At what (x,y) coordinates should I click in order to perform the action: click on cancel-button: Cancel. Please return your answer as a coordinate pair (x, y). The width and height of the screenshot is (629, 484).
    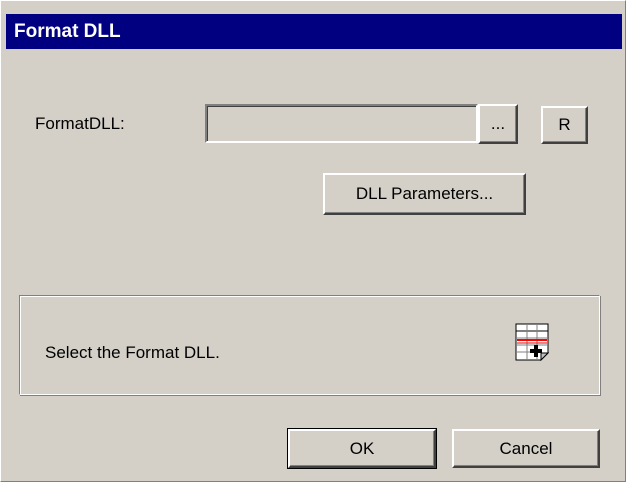
    Looking at the image, I should click on (526, 448).